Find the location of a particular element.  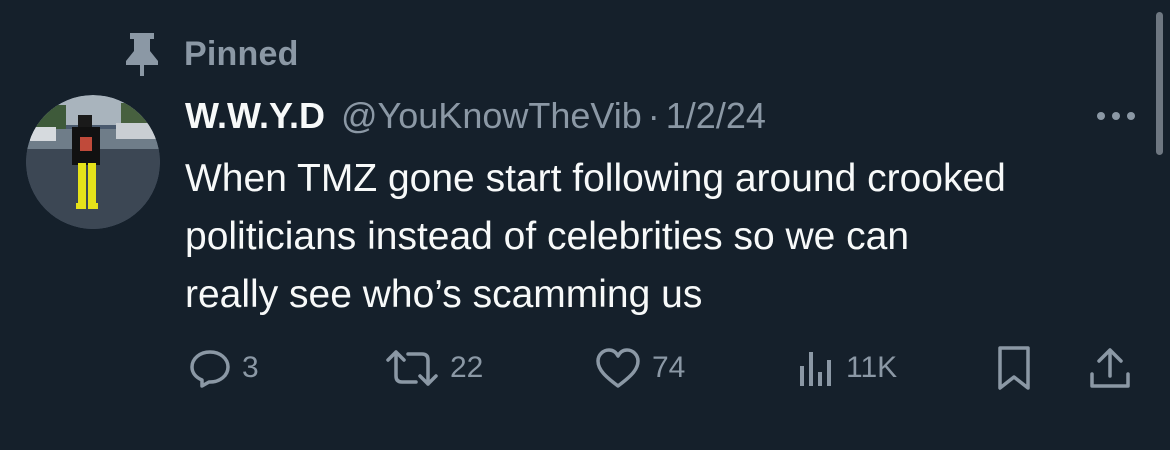

tweet-actions: 3 22 74 11K is located at coordinates (585, 368).